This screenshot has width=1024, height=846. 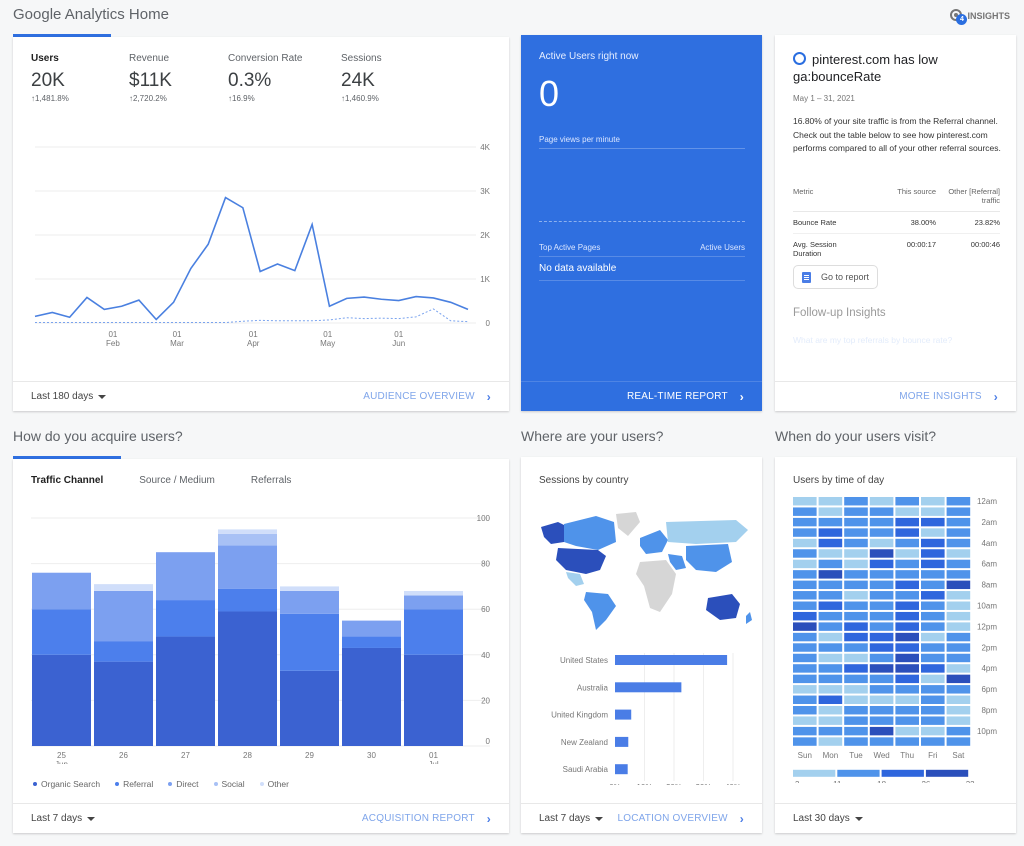 What do you see at coordinates (61, 632) in the screenshot?
I see `bar-segment-referral` at bounding box center [61, 632].